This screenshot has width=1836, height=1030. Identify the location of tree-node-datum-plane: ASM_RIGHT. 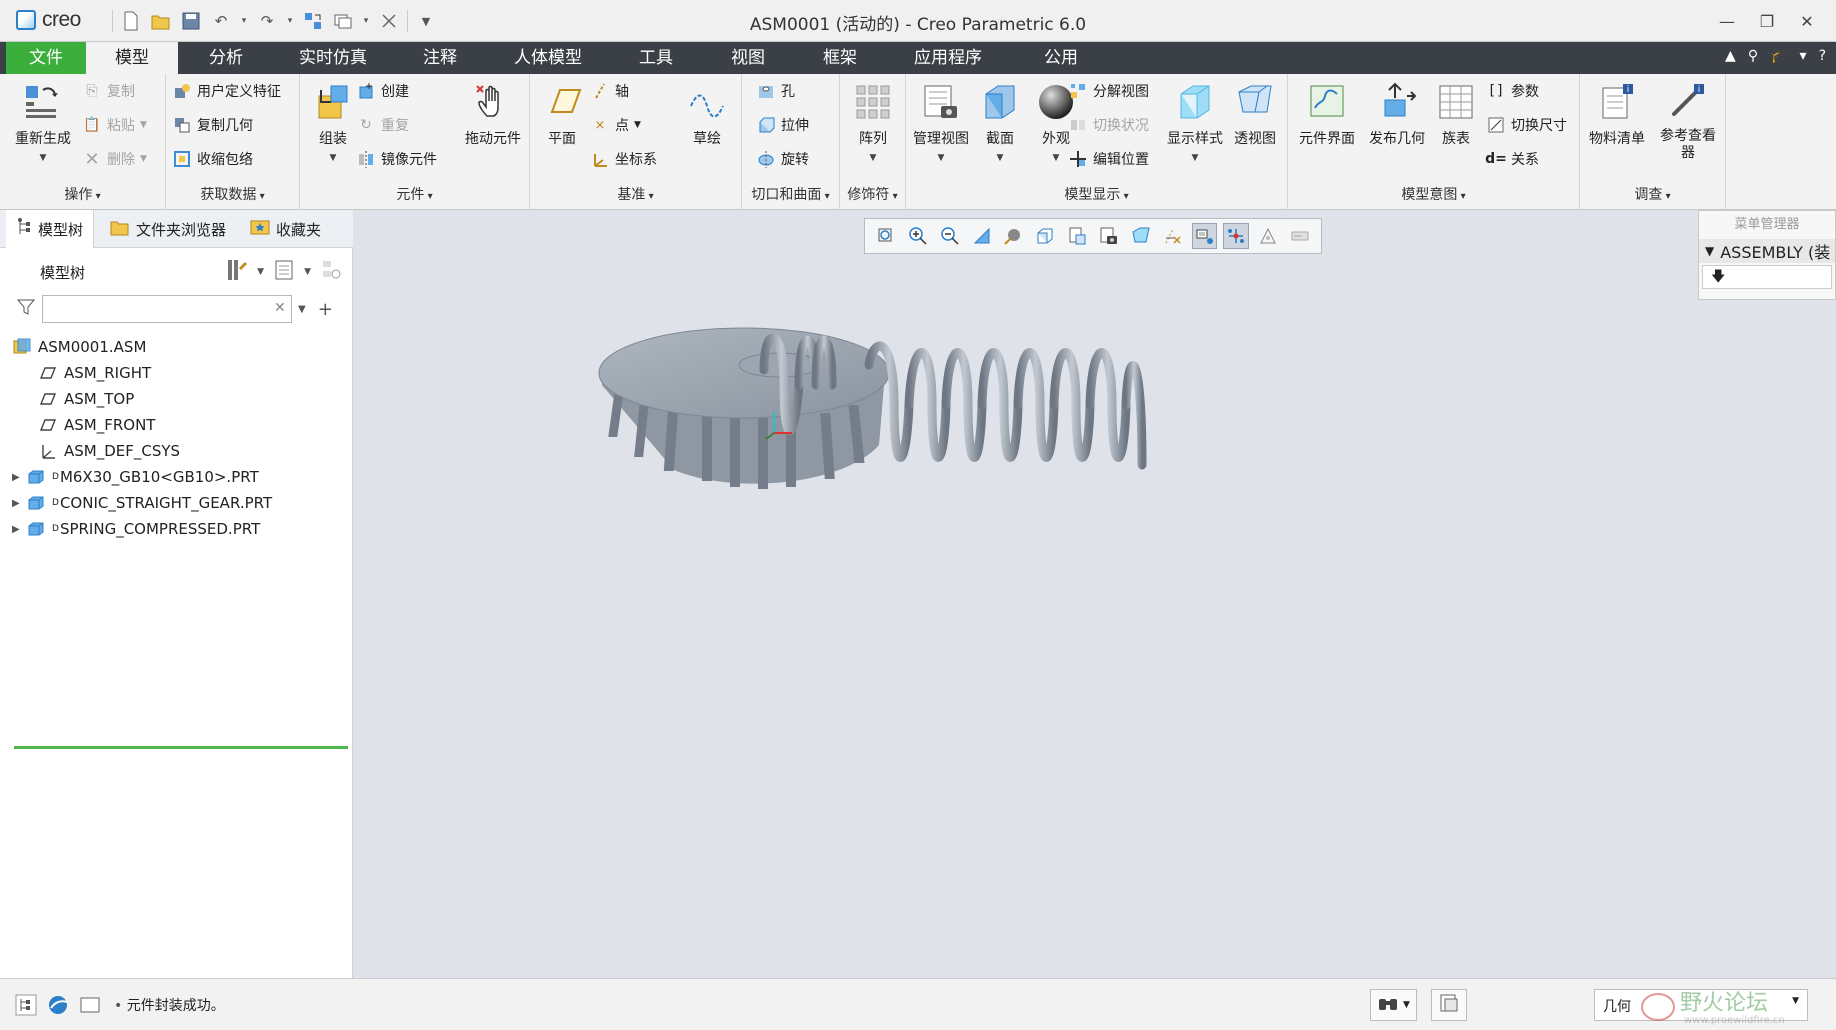
(180, 373).